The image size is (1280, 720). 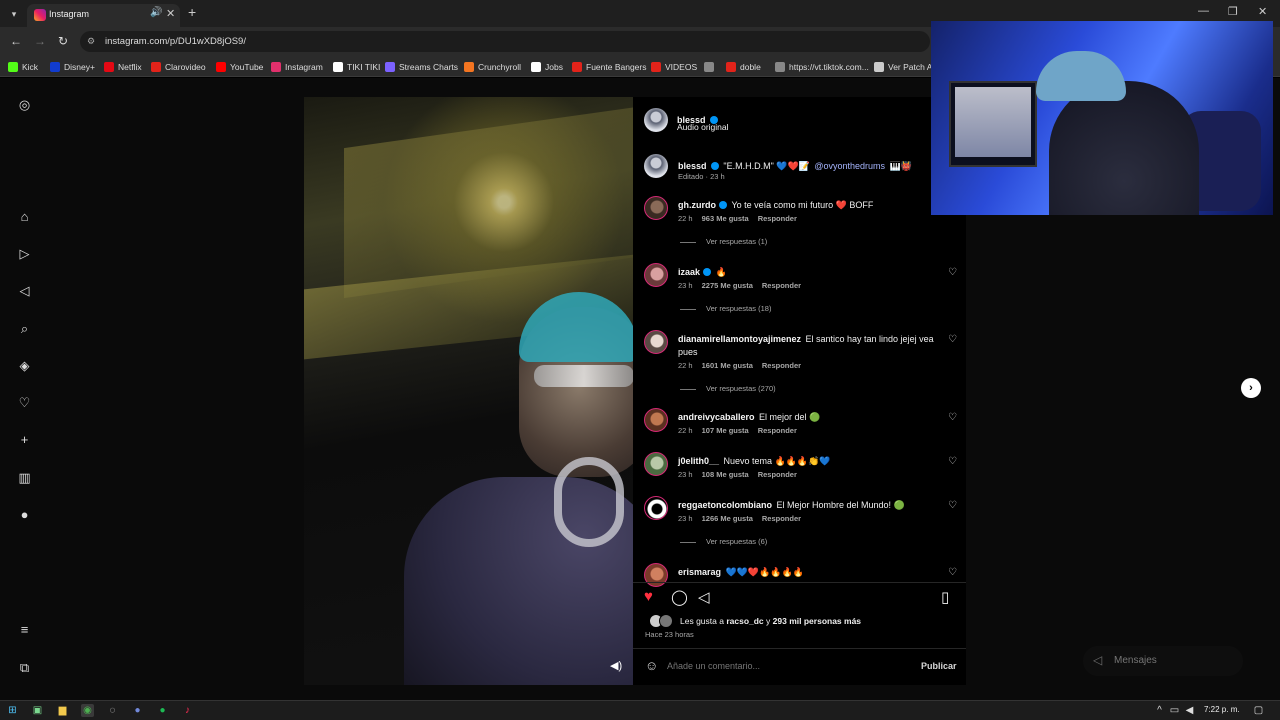 What do you see at coordinates (1258, 710) in the screenshot?
I see `notifications-icon: ▢` at bounding box center [1258, 710].